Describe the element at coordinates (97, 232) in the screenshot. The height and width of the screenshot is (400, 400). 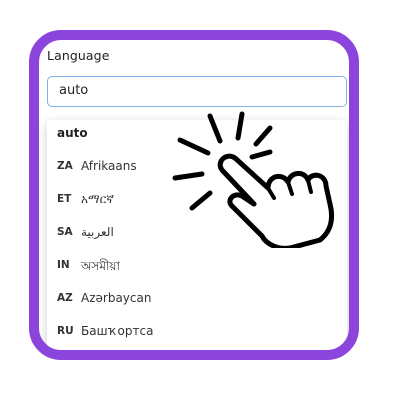
I see `option-name: العربية` at that location.